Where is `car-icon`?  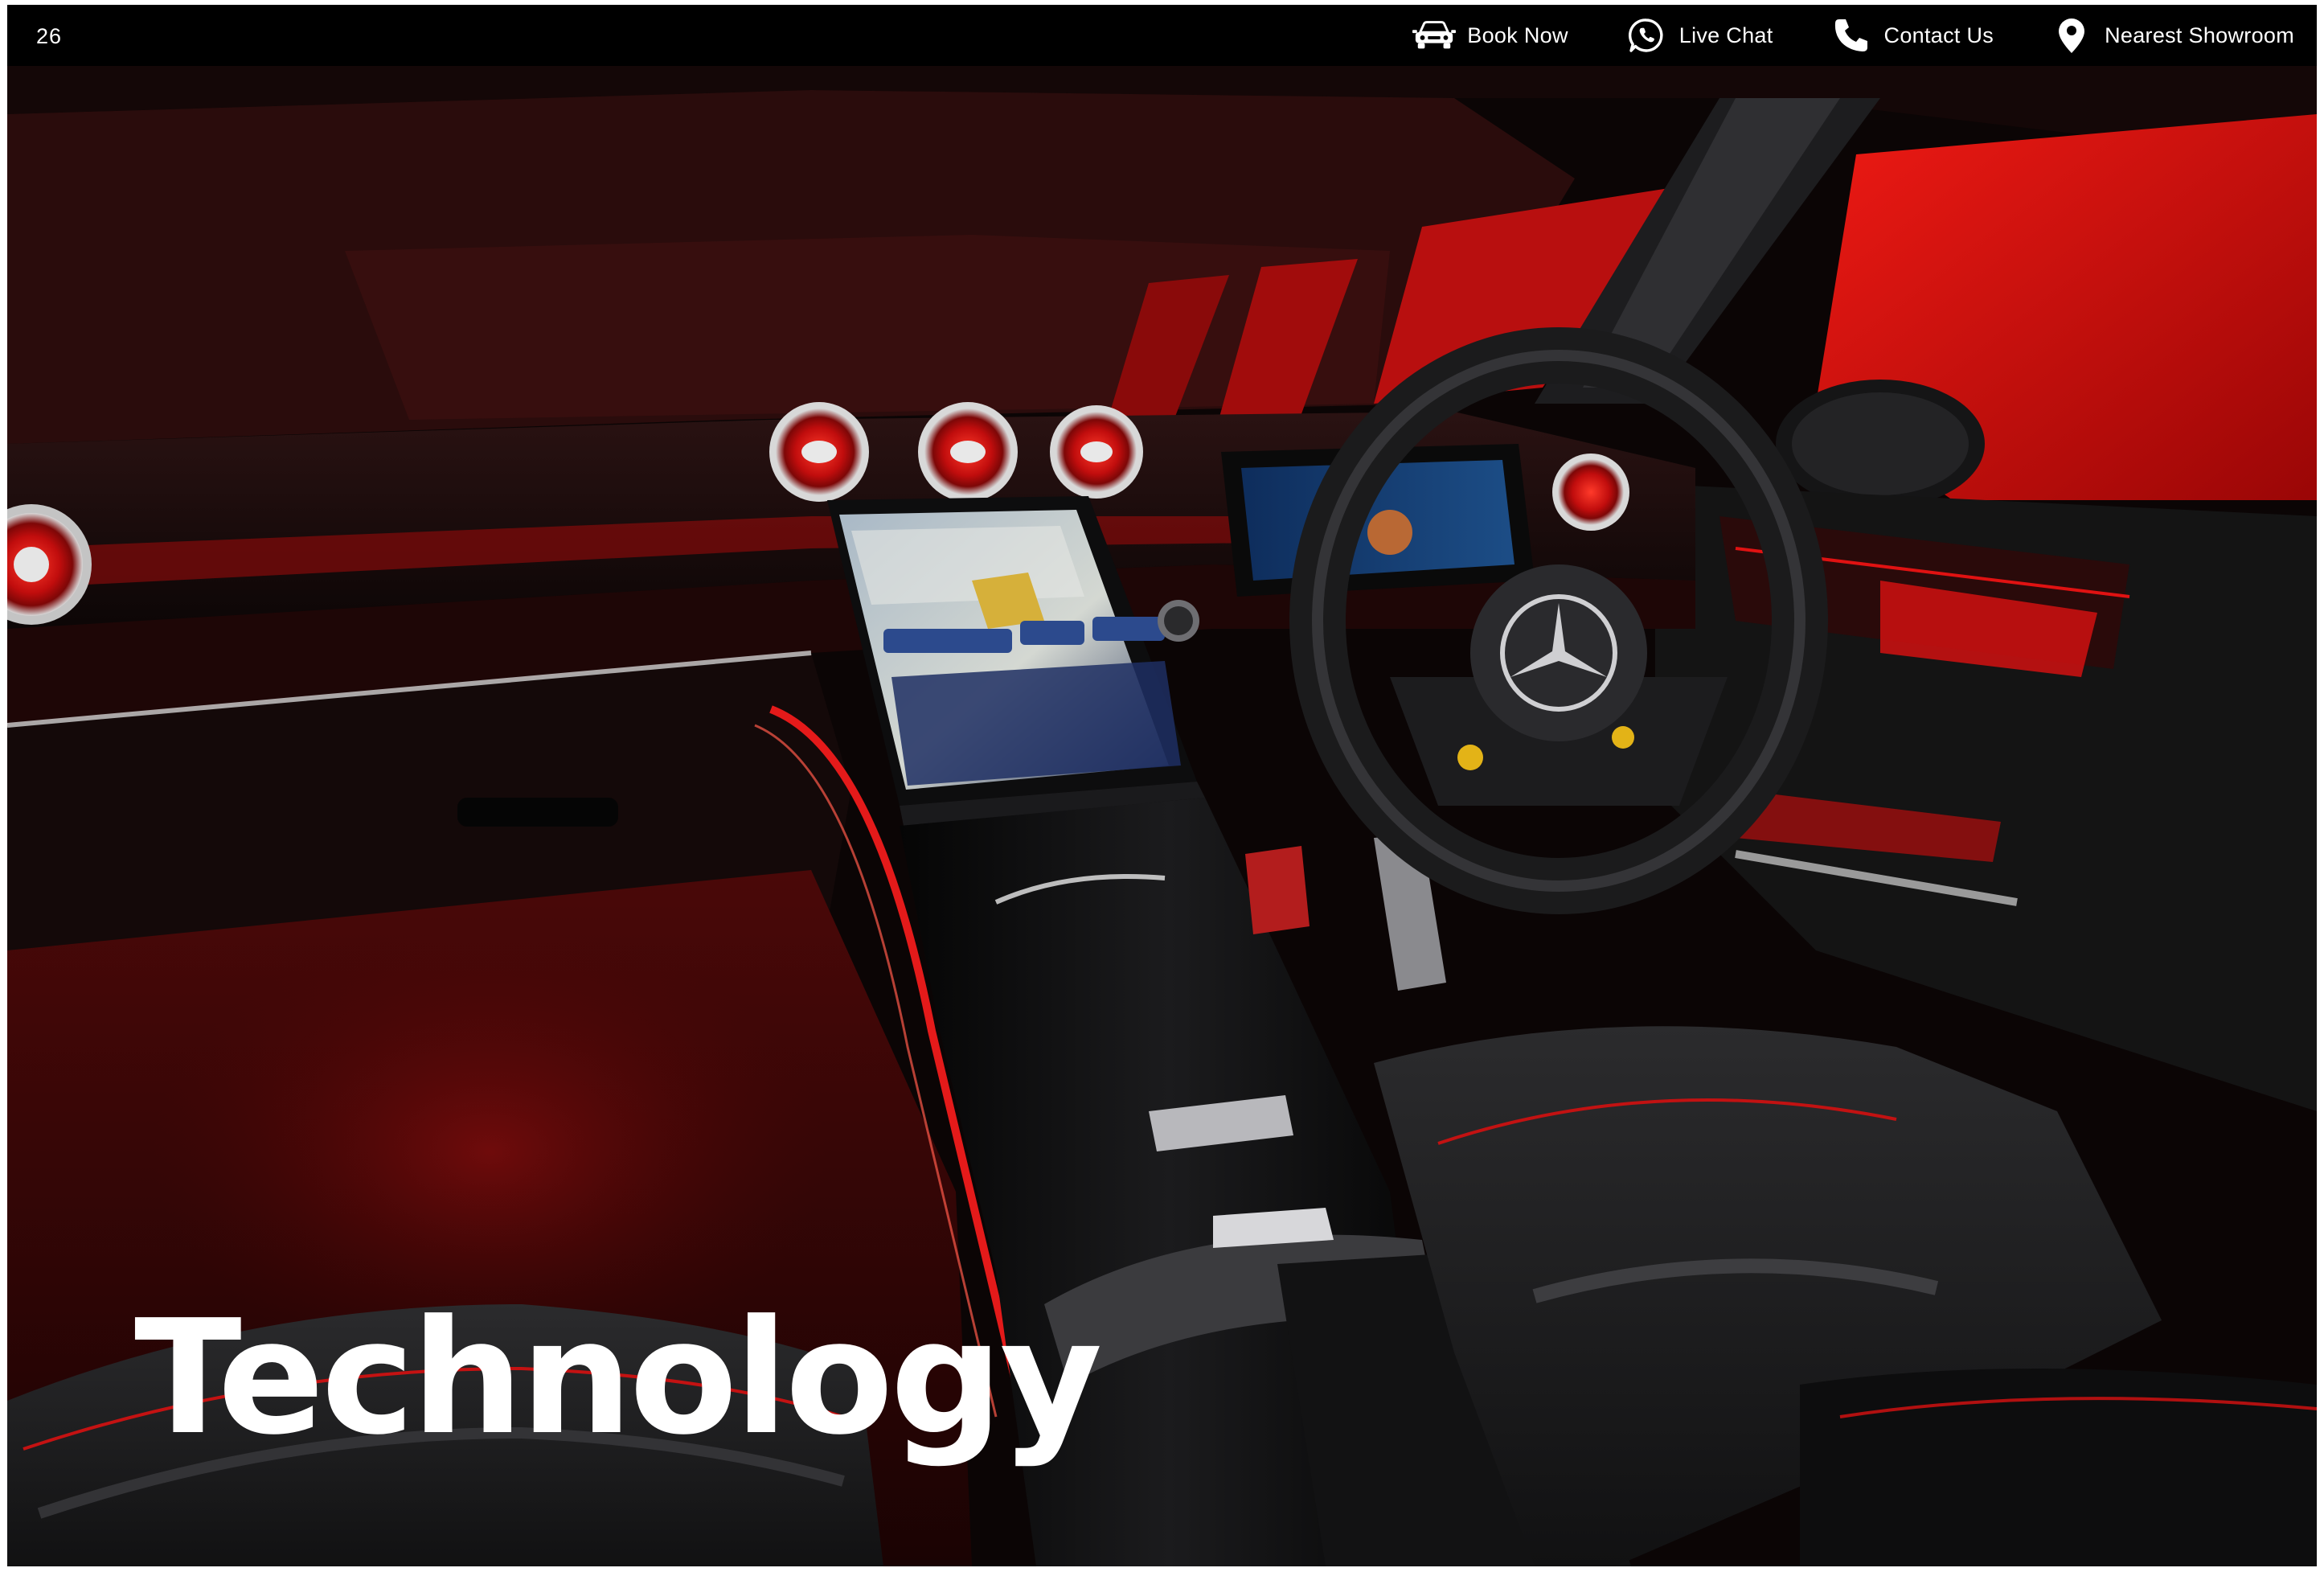 car-icon is located at coordinates (1434, 35).